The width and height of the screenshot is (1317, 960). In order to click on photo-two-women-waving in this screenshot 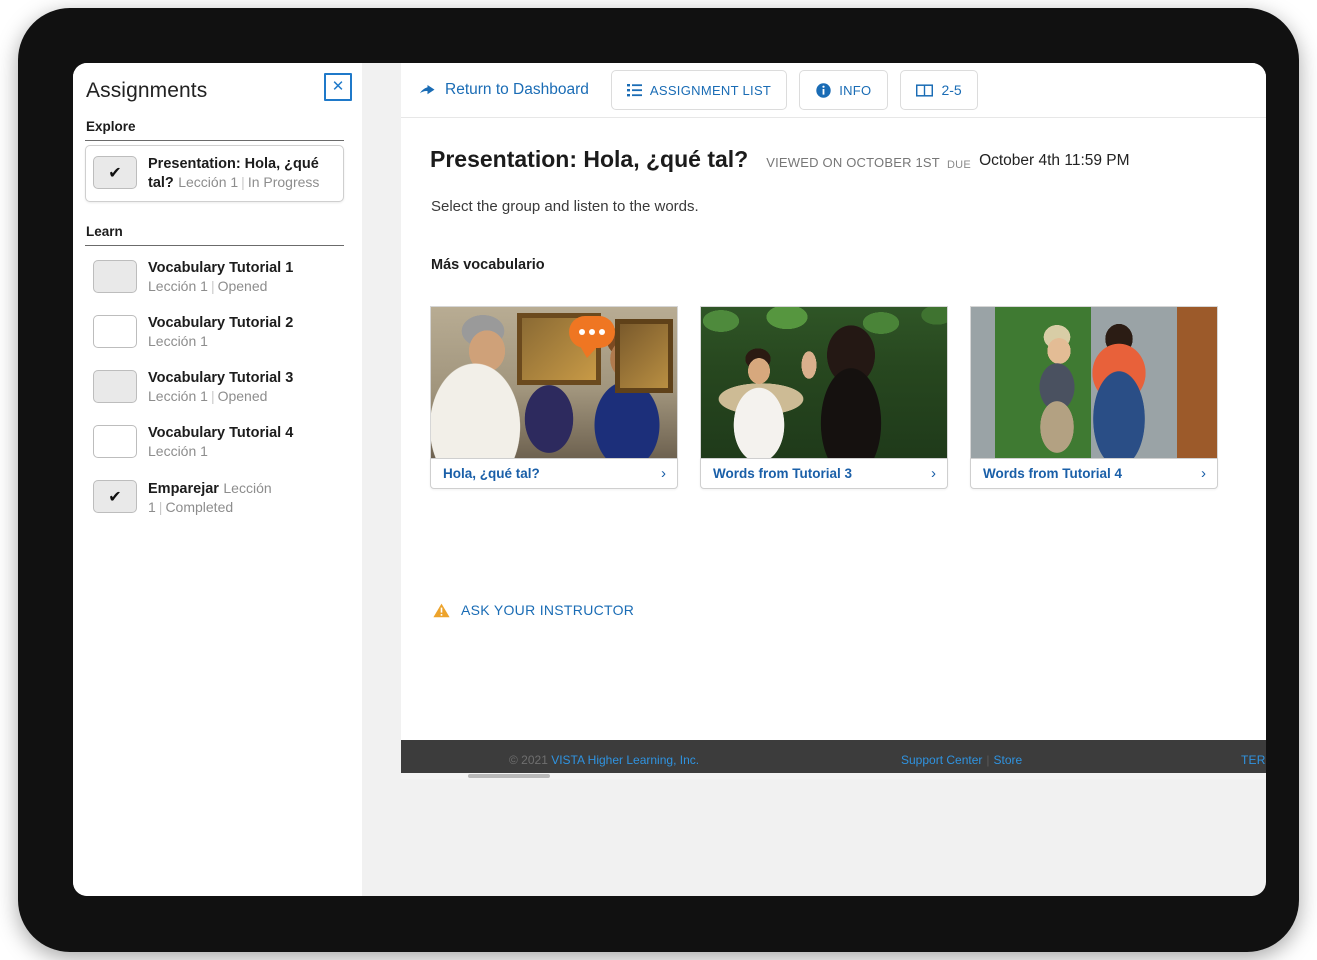, I will do `click(824, 382)`.